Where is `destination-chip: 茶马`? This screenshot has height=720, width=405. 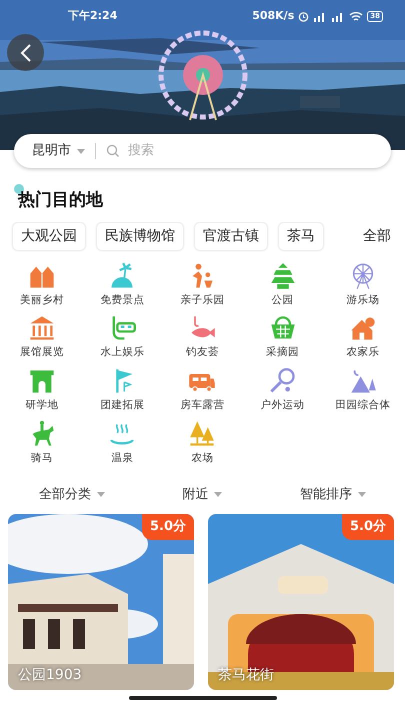
destination-chip: 茶马 is located at coordinates (301, 236).